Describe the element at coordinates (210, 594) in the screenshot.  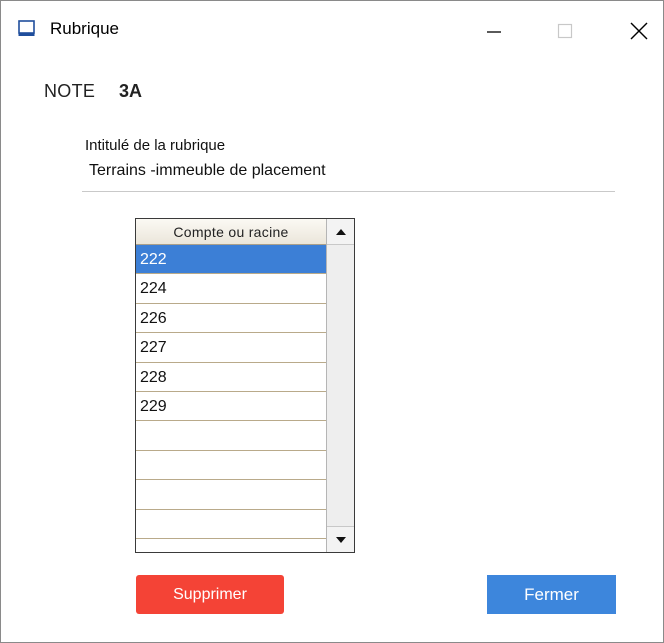
I see `delete-button: Supprimer` at that location.